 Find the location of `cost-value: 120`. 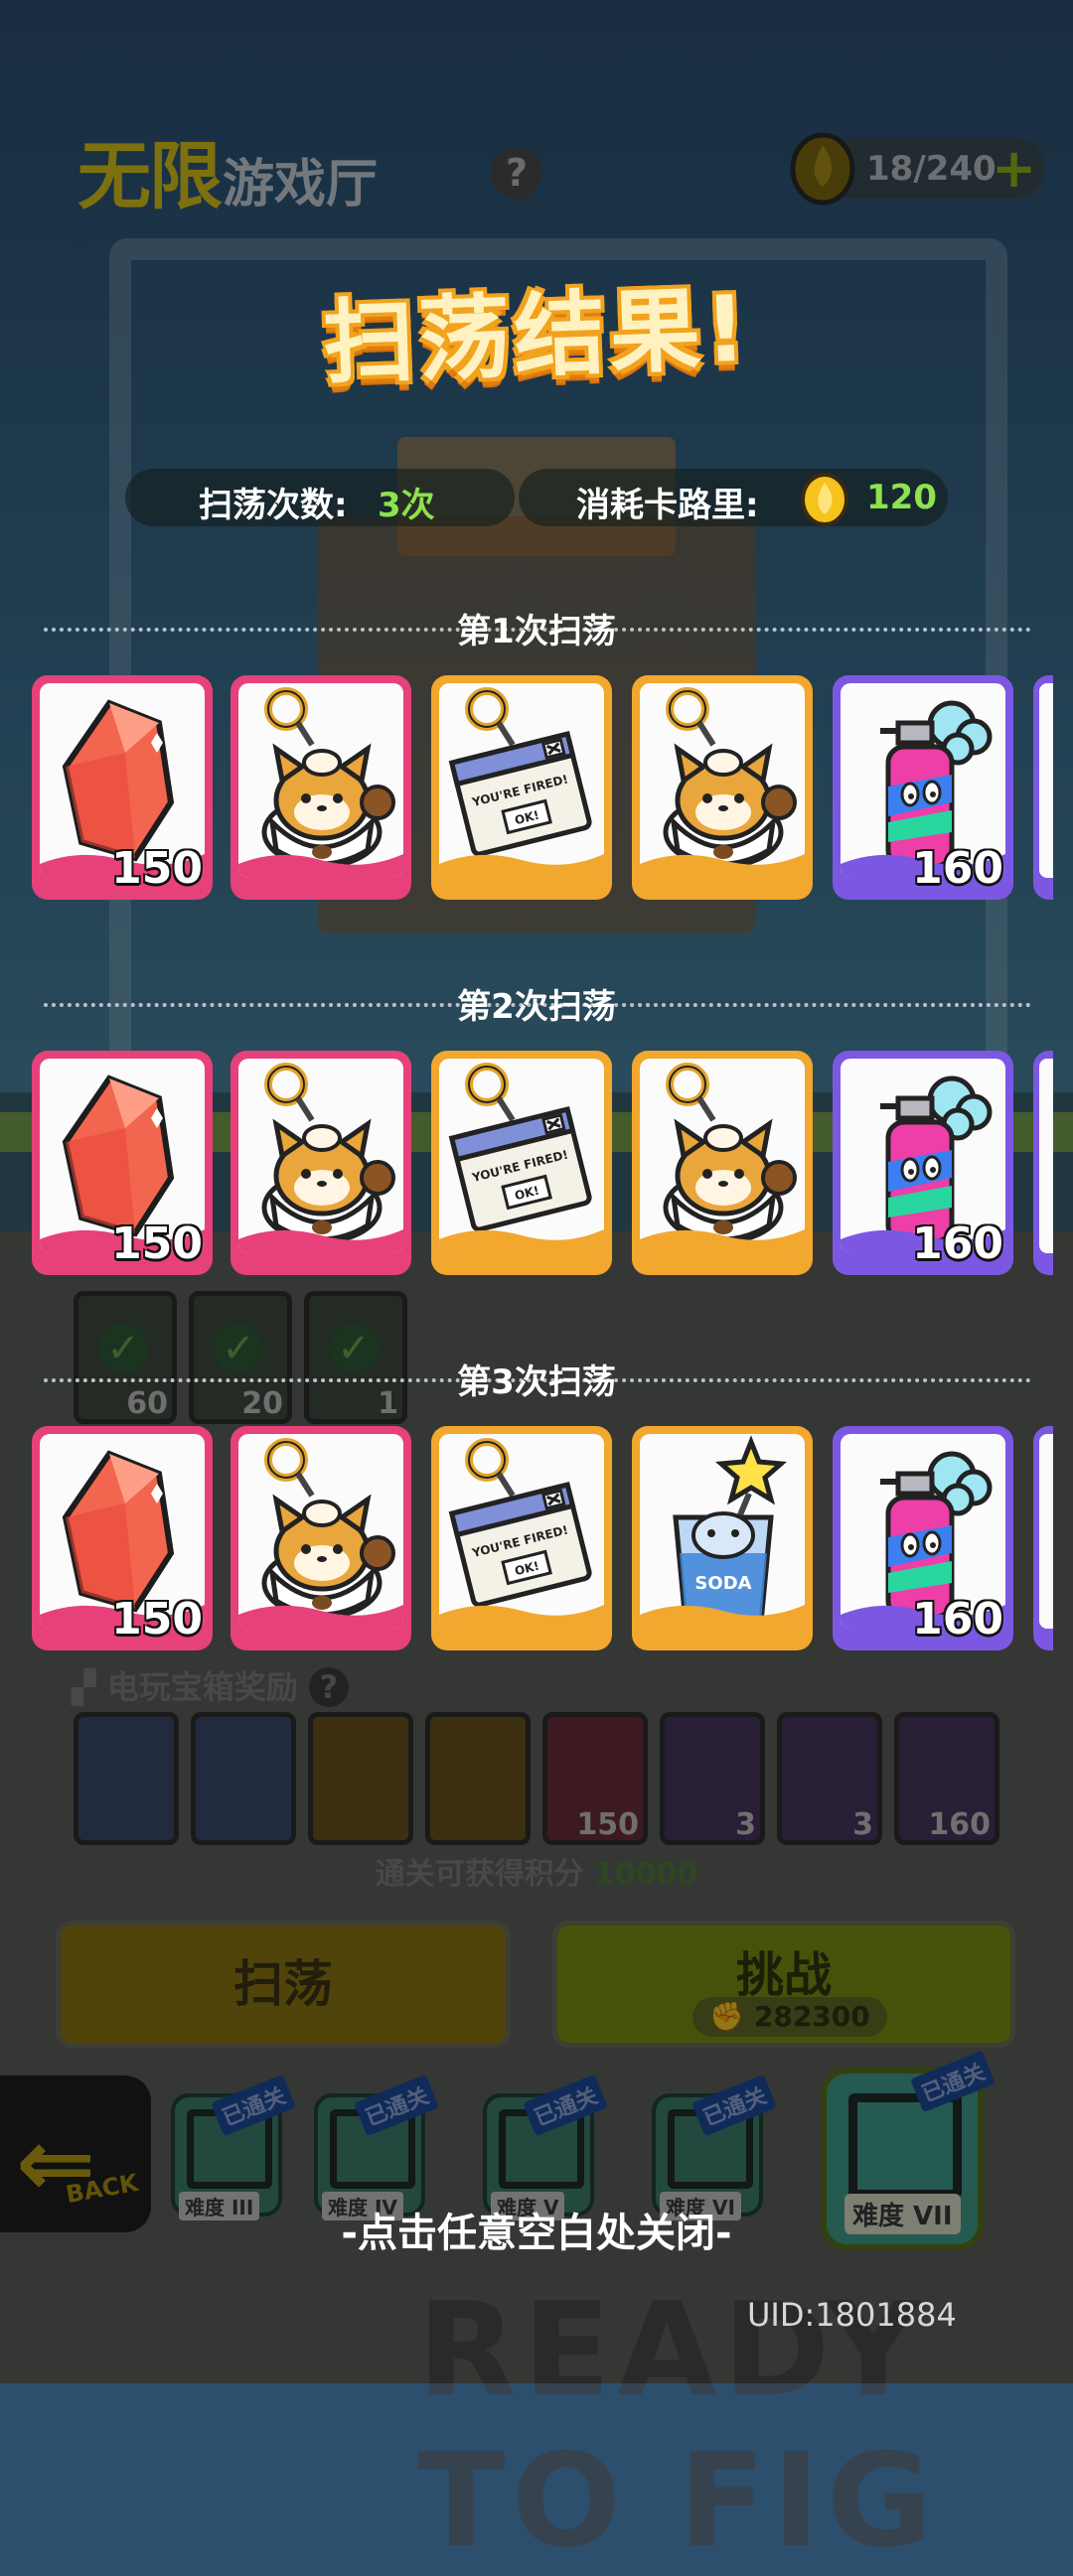

cost-value: 120 is located at coordinates (901, 497).